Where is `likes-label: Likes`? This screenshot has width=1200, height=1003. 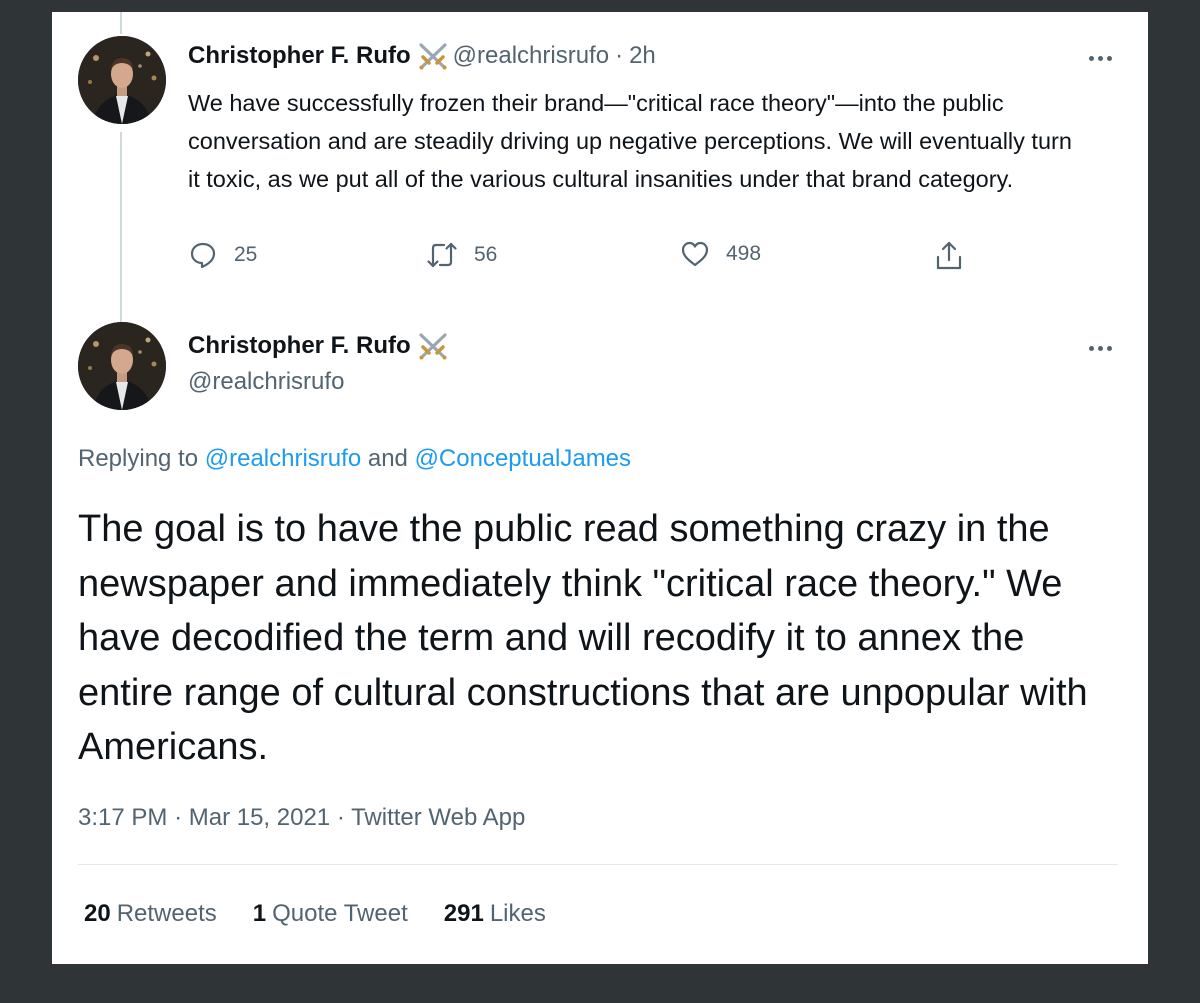
likes-label: Likes is located at coordinates (517, 913).